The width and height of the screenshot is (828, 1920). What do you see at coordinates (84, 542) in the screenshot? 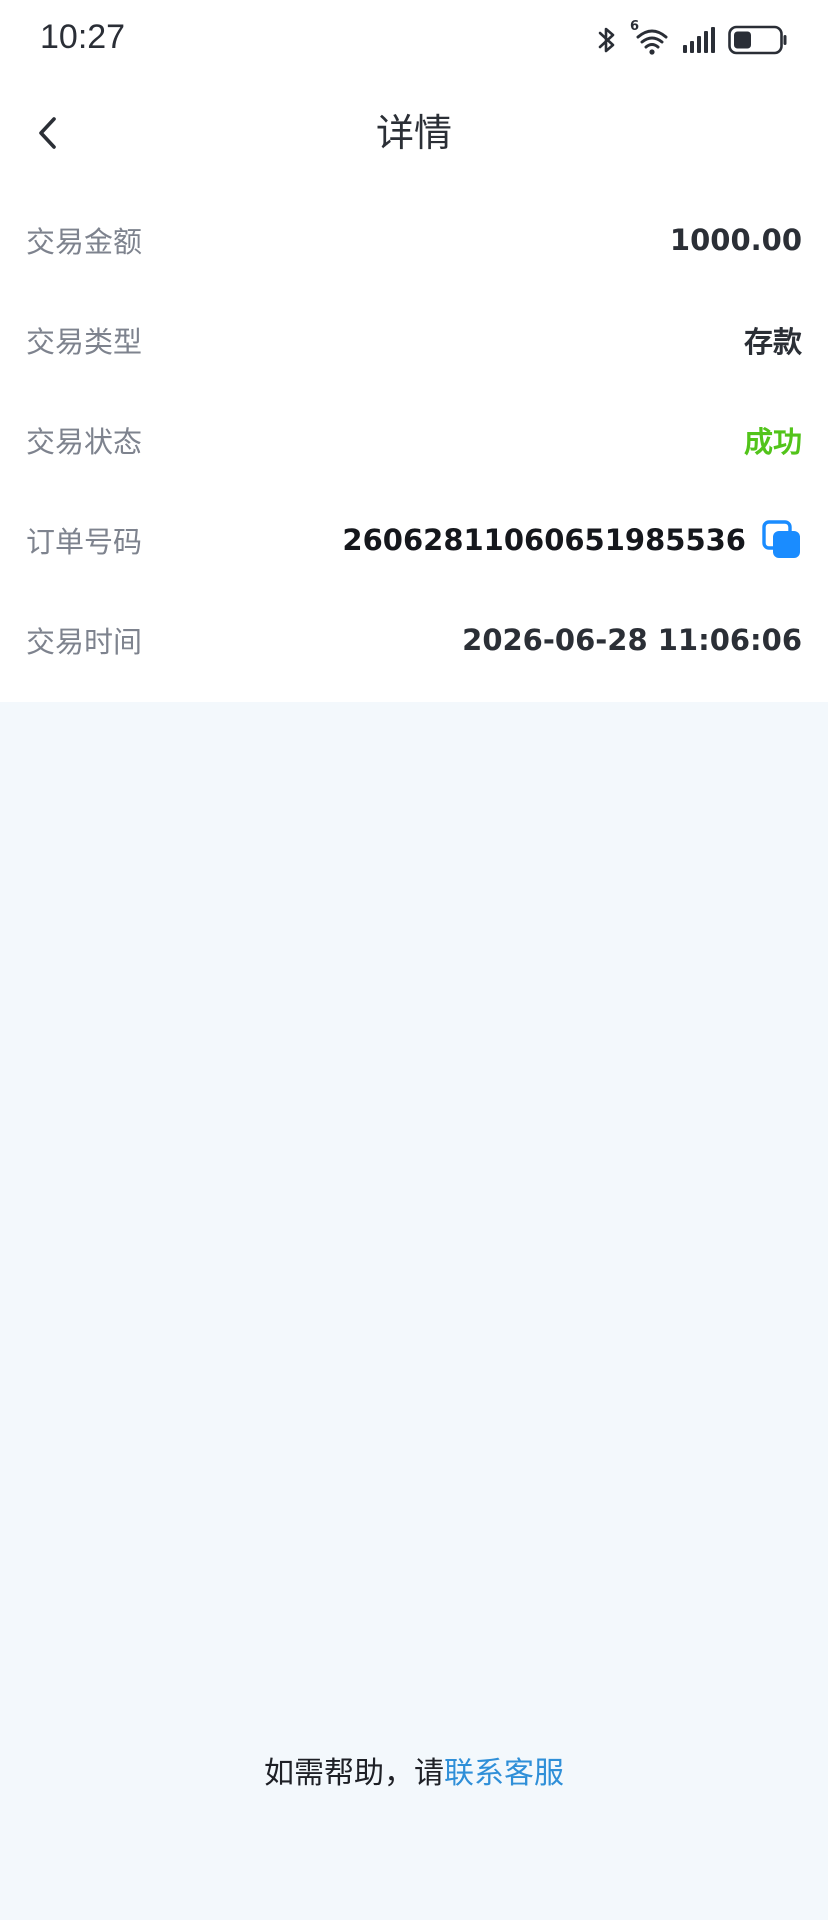
I see `order-label: 订单号码` at bounding box center [84, 542].